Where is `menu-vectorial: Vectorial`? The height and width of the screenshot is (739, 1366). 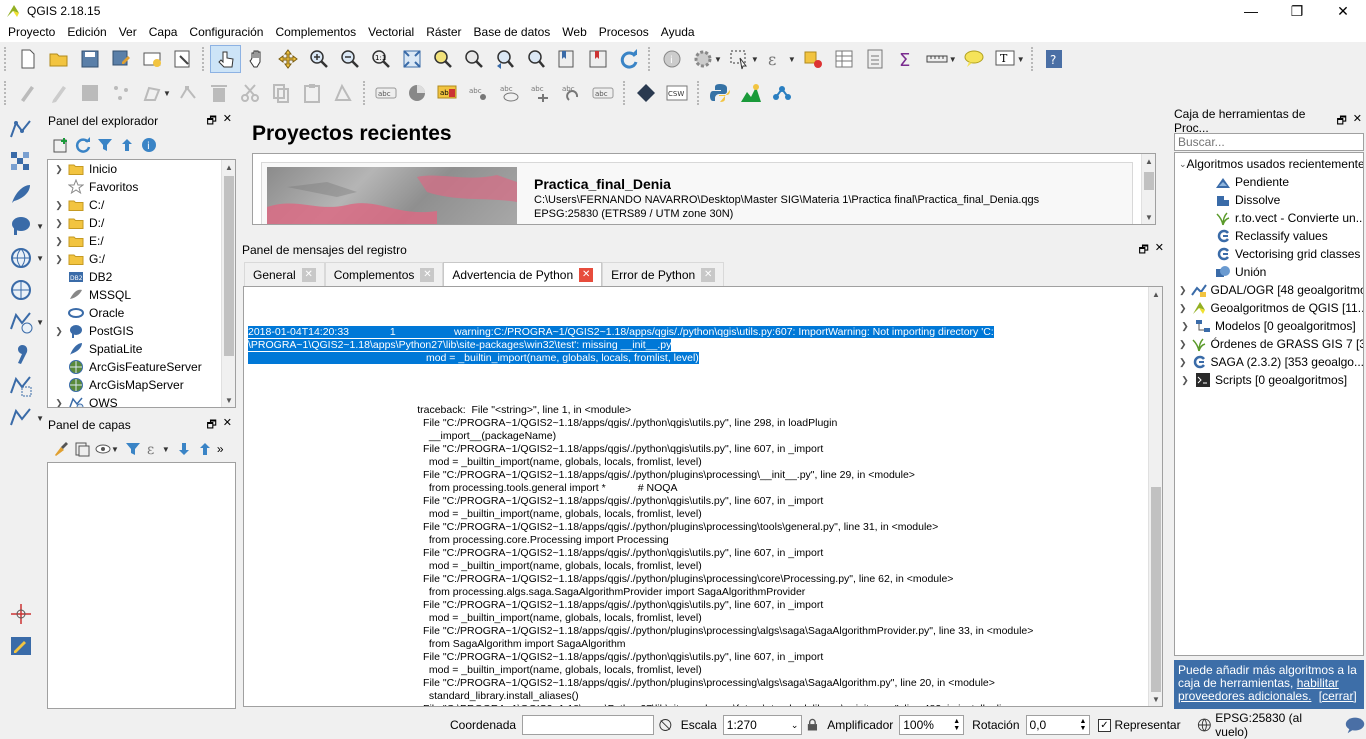 menu-vectorial: Vectorial is located at coordinates (391, 32).